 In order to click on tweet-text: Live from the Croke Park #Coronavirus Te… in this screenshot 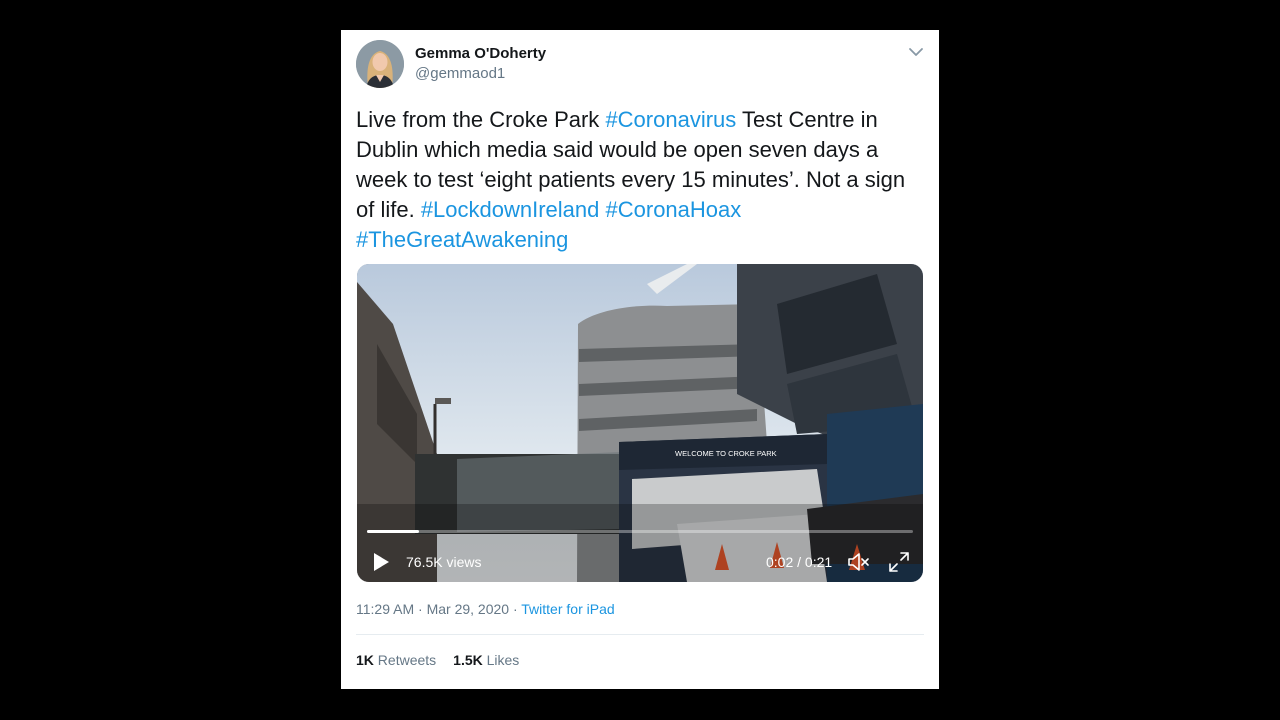, I will do `click(641, 180)`.